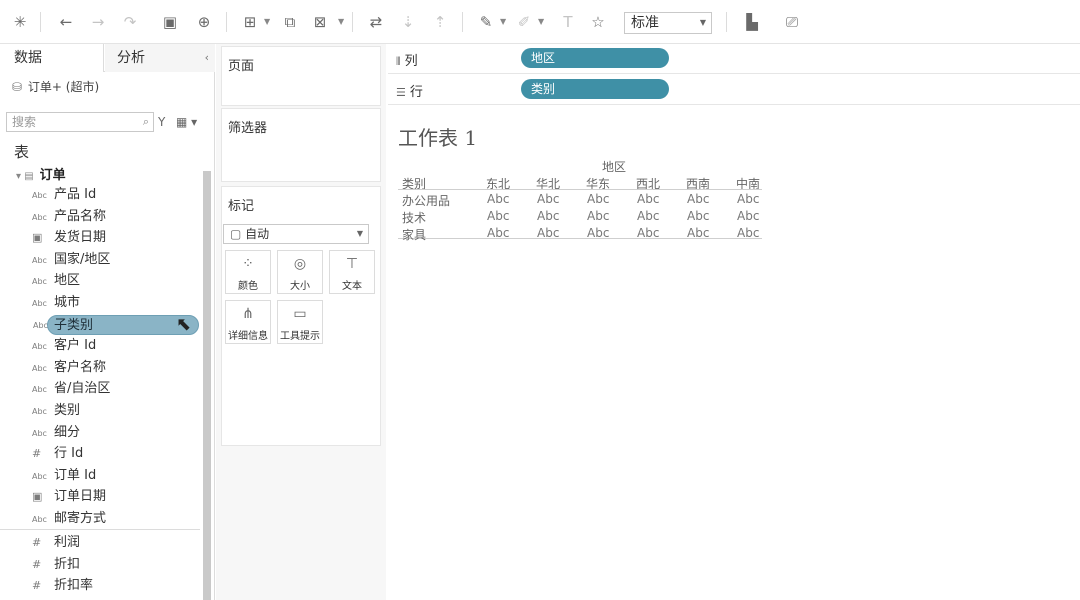 The height and width of the screenshot is (600, 1080). I want to click on field-item: Abc 产品 Id, so click(64, 195).